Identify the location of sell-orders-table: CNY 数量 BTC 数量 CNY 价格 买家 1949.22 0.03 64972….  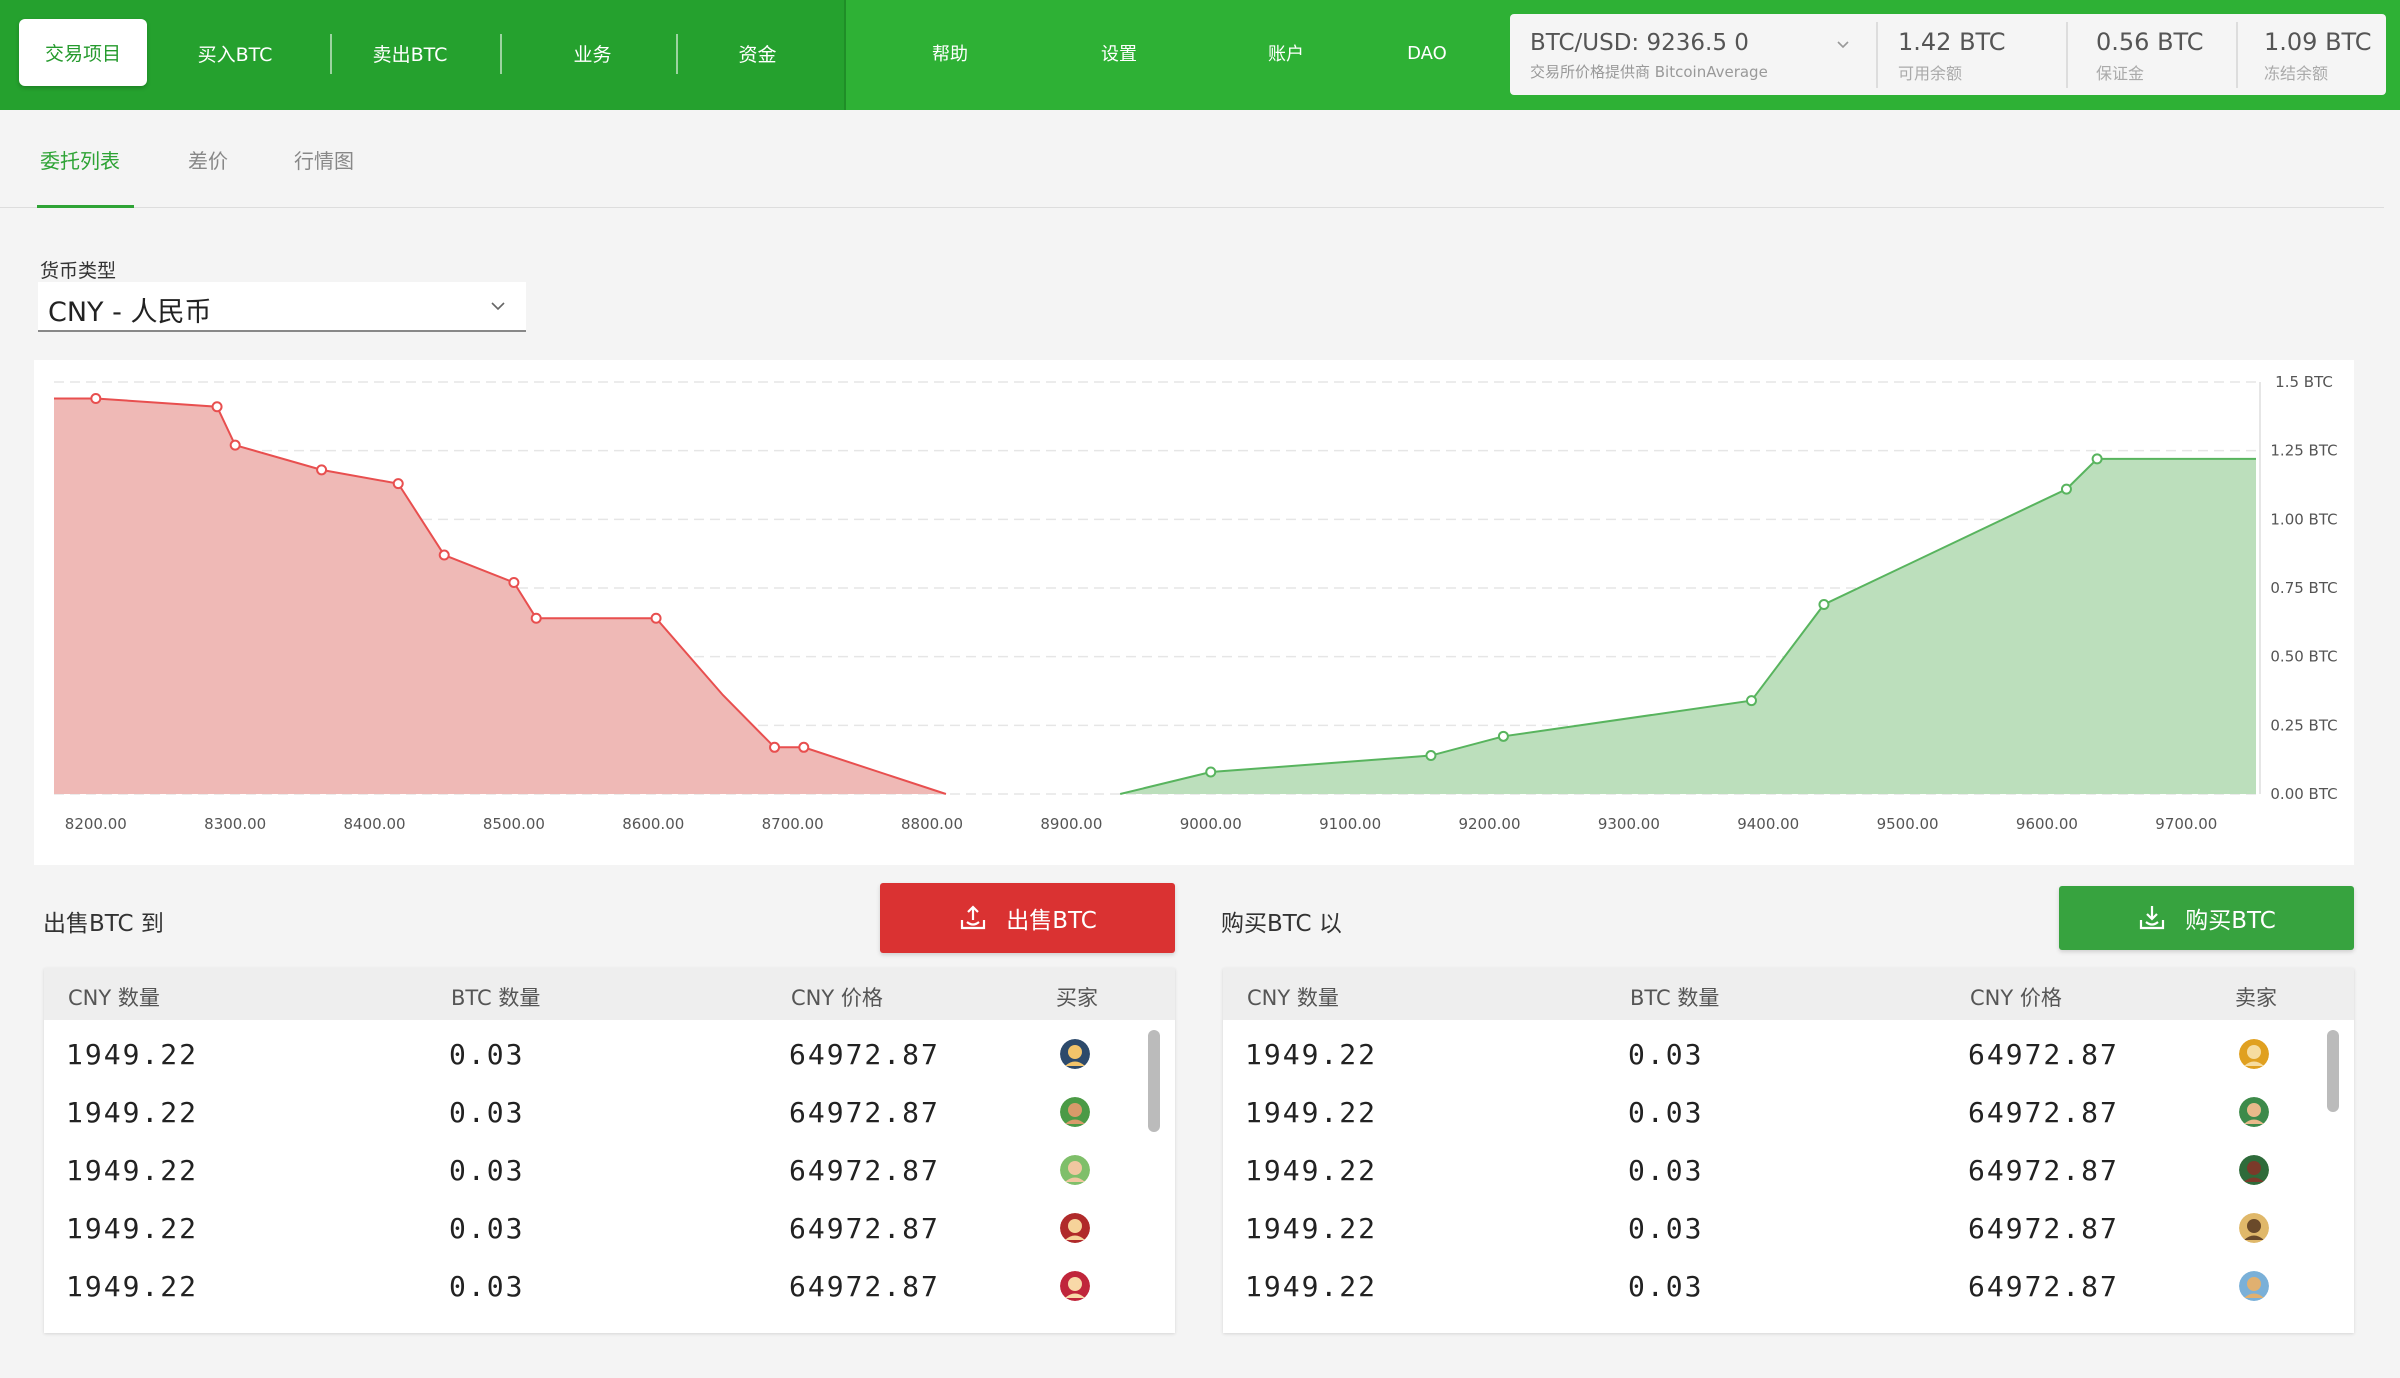
(609, 1150).